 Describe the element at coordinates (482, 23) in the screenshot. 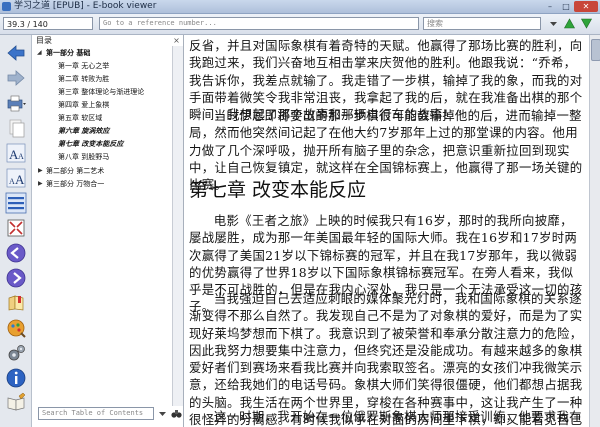

I see `search-input: 搜索` at that location.